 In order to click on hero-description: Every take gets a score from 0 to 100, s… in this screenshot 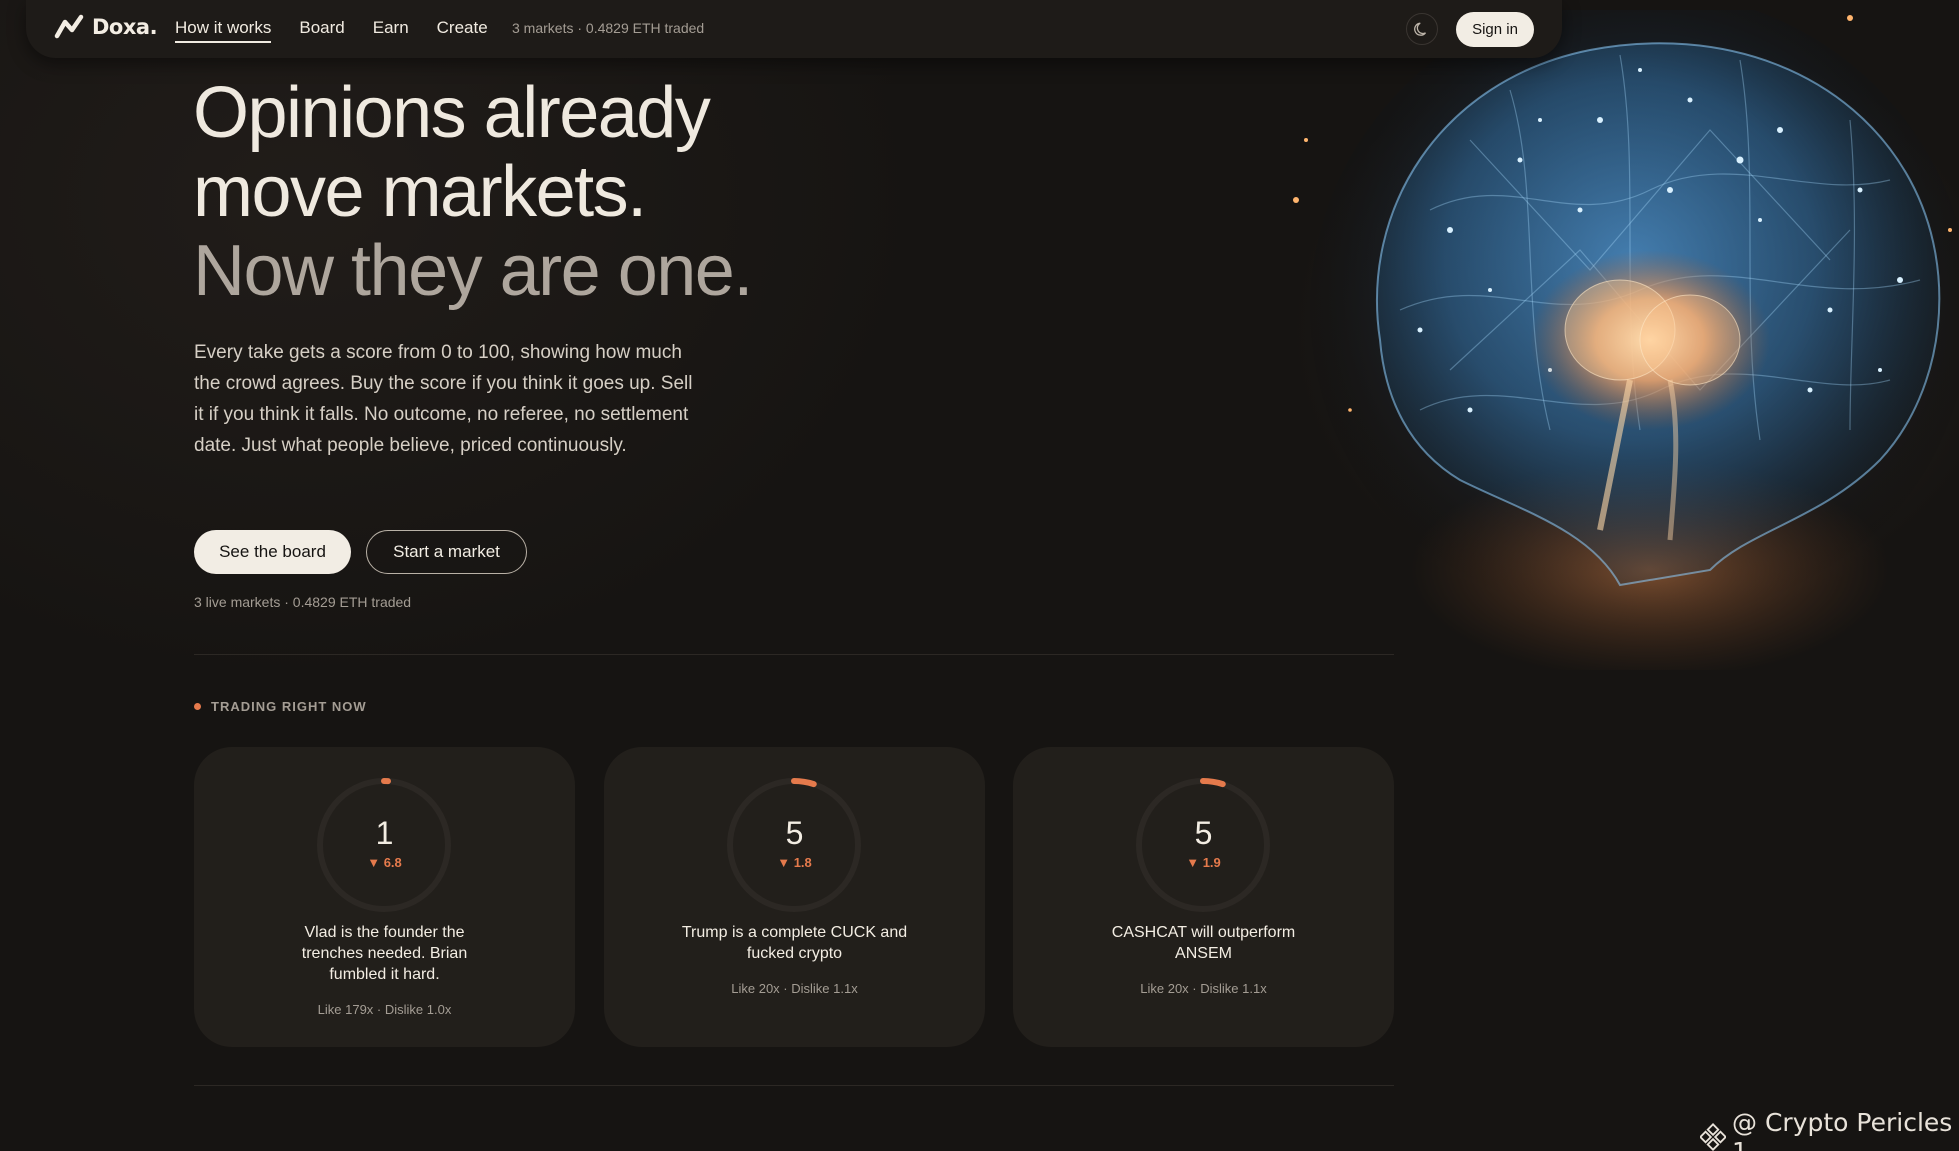, I will do `click(443, 399)`.